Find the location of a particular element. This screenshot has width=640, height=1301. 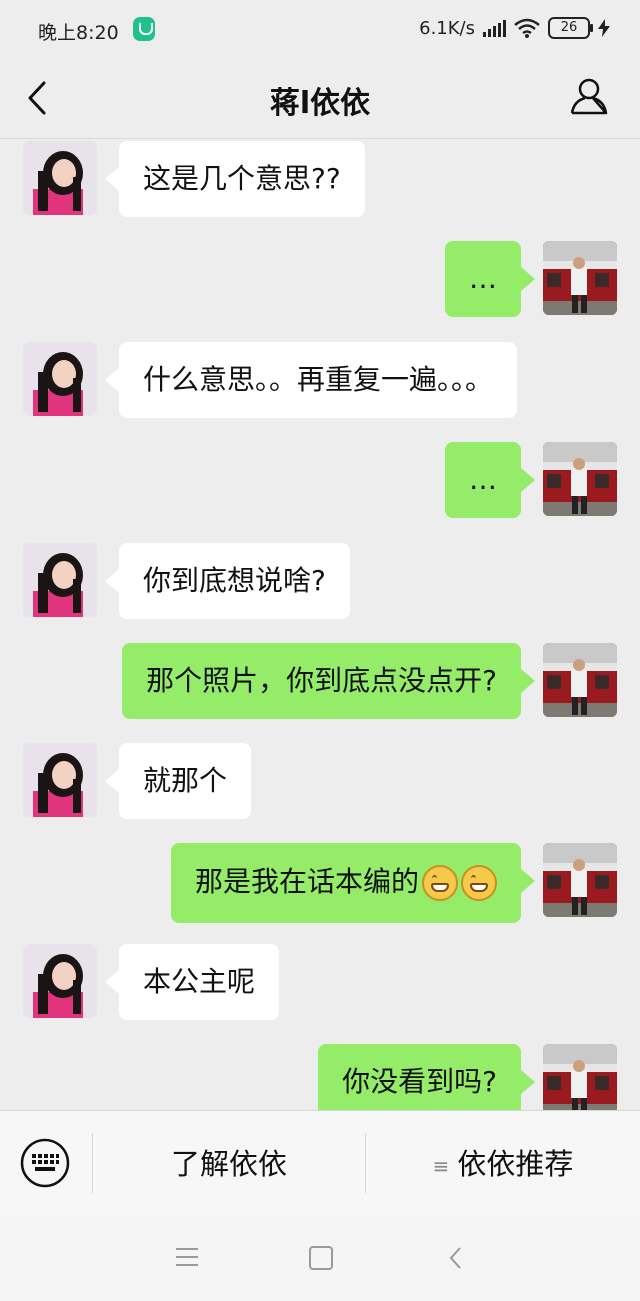

status-time: 晚上8:20 is located at coordinates (78, 33).